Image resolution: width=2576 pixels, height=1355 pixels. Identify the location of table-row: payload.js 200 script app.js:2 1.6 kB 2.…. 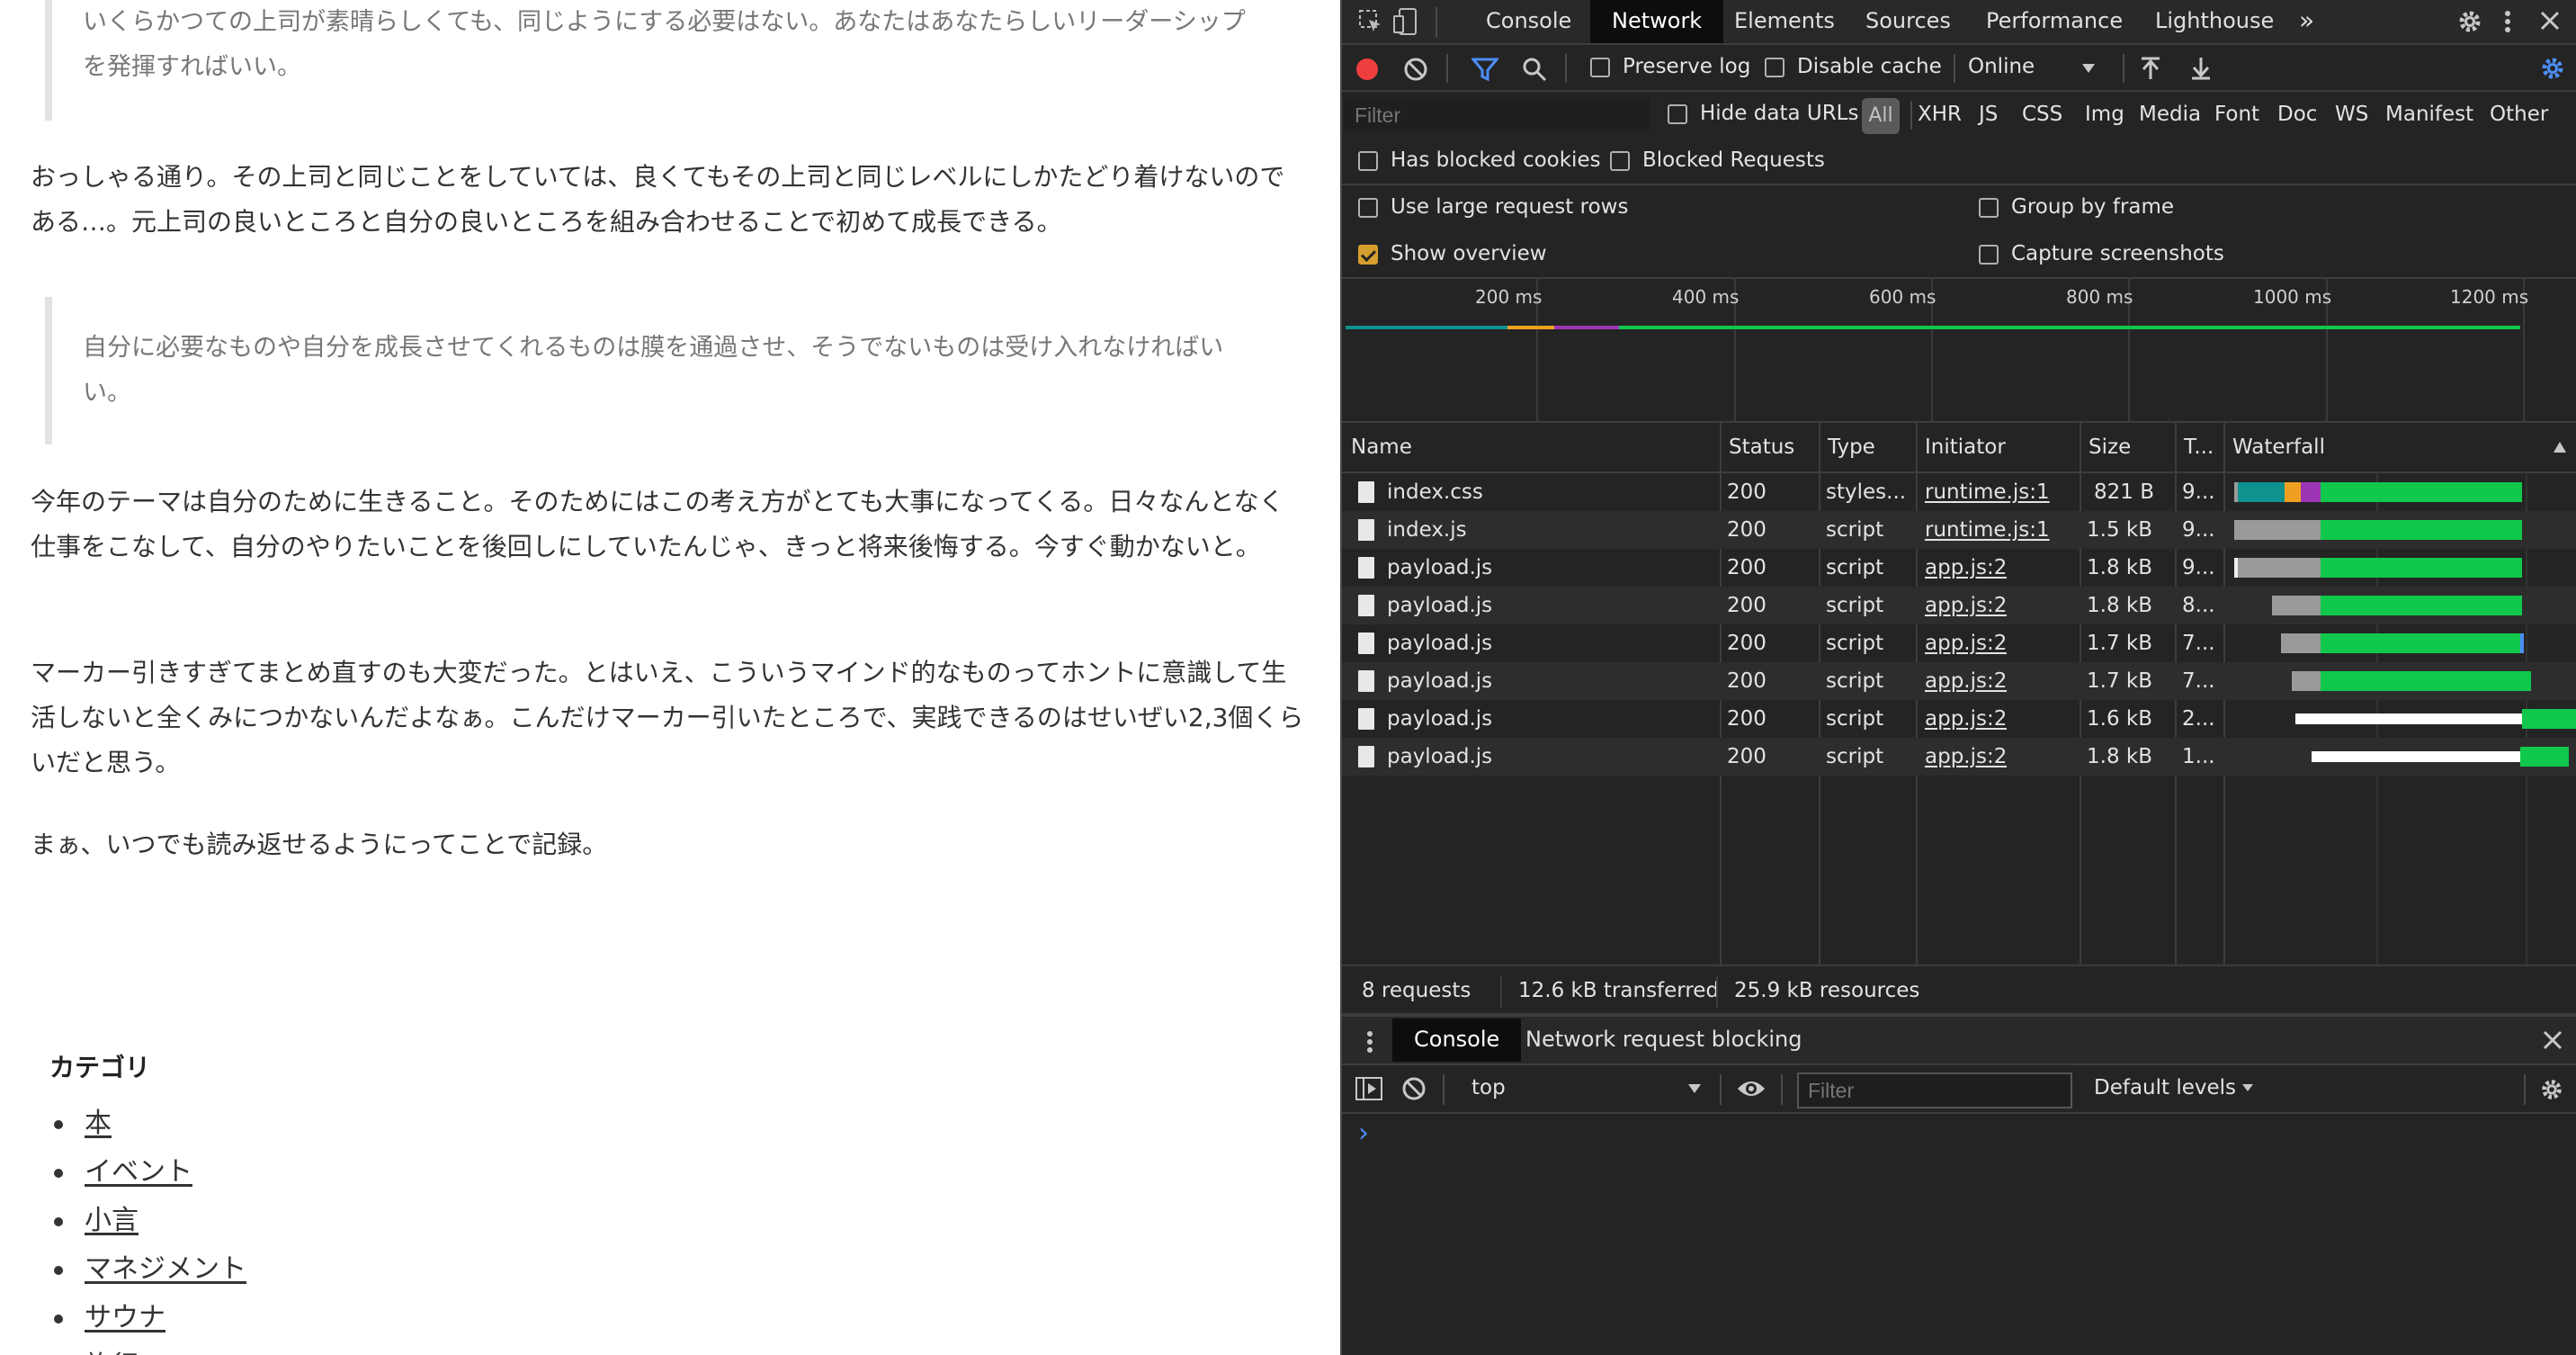
(1959, 719).